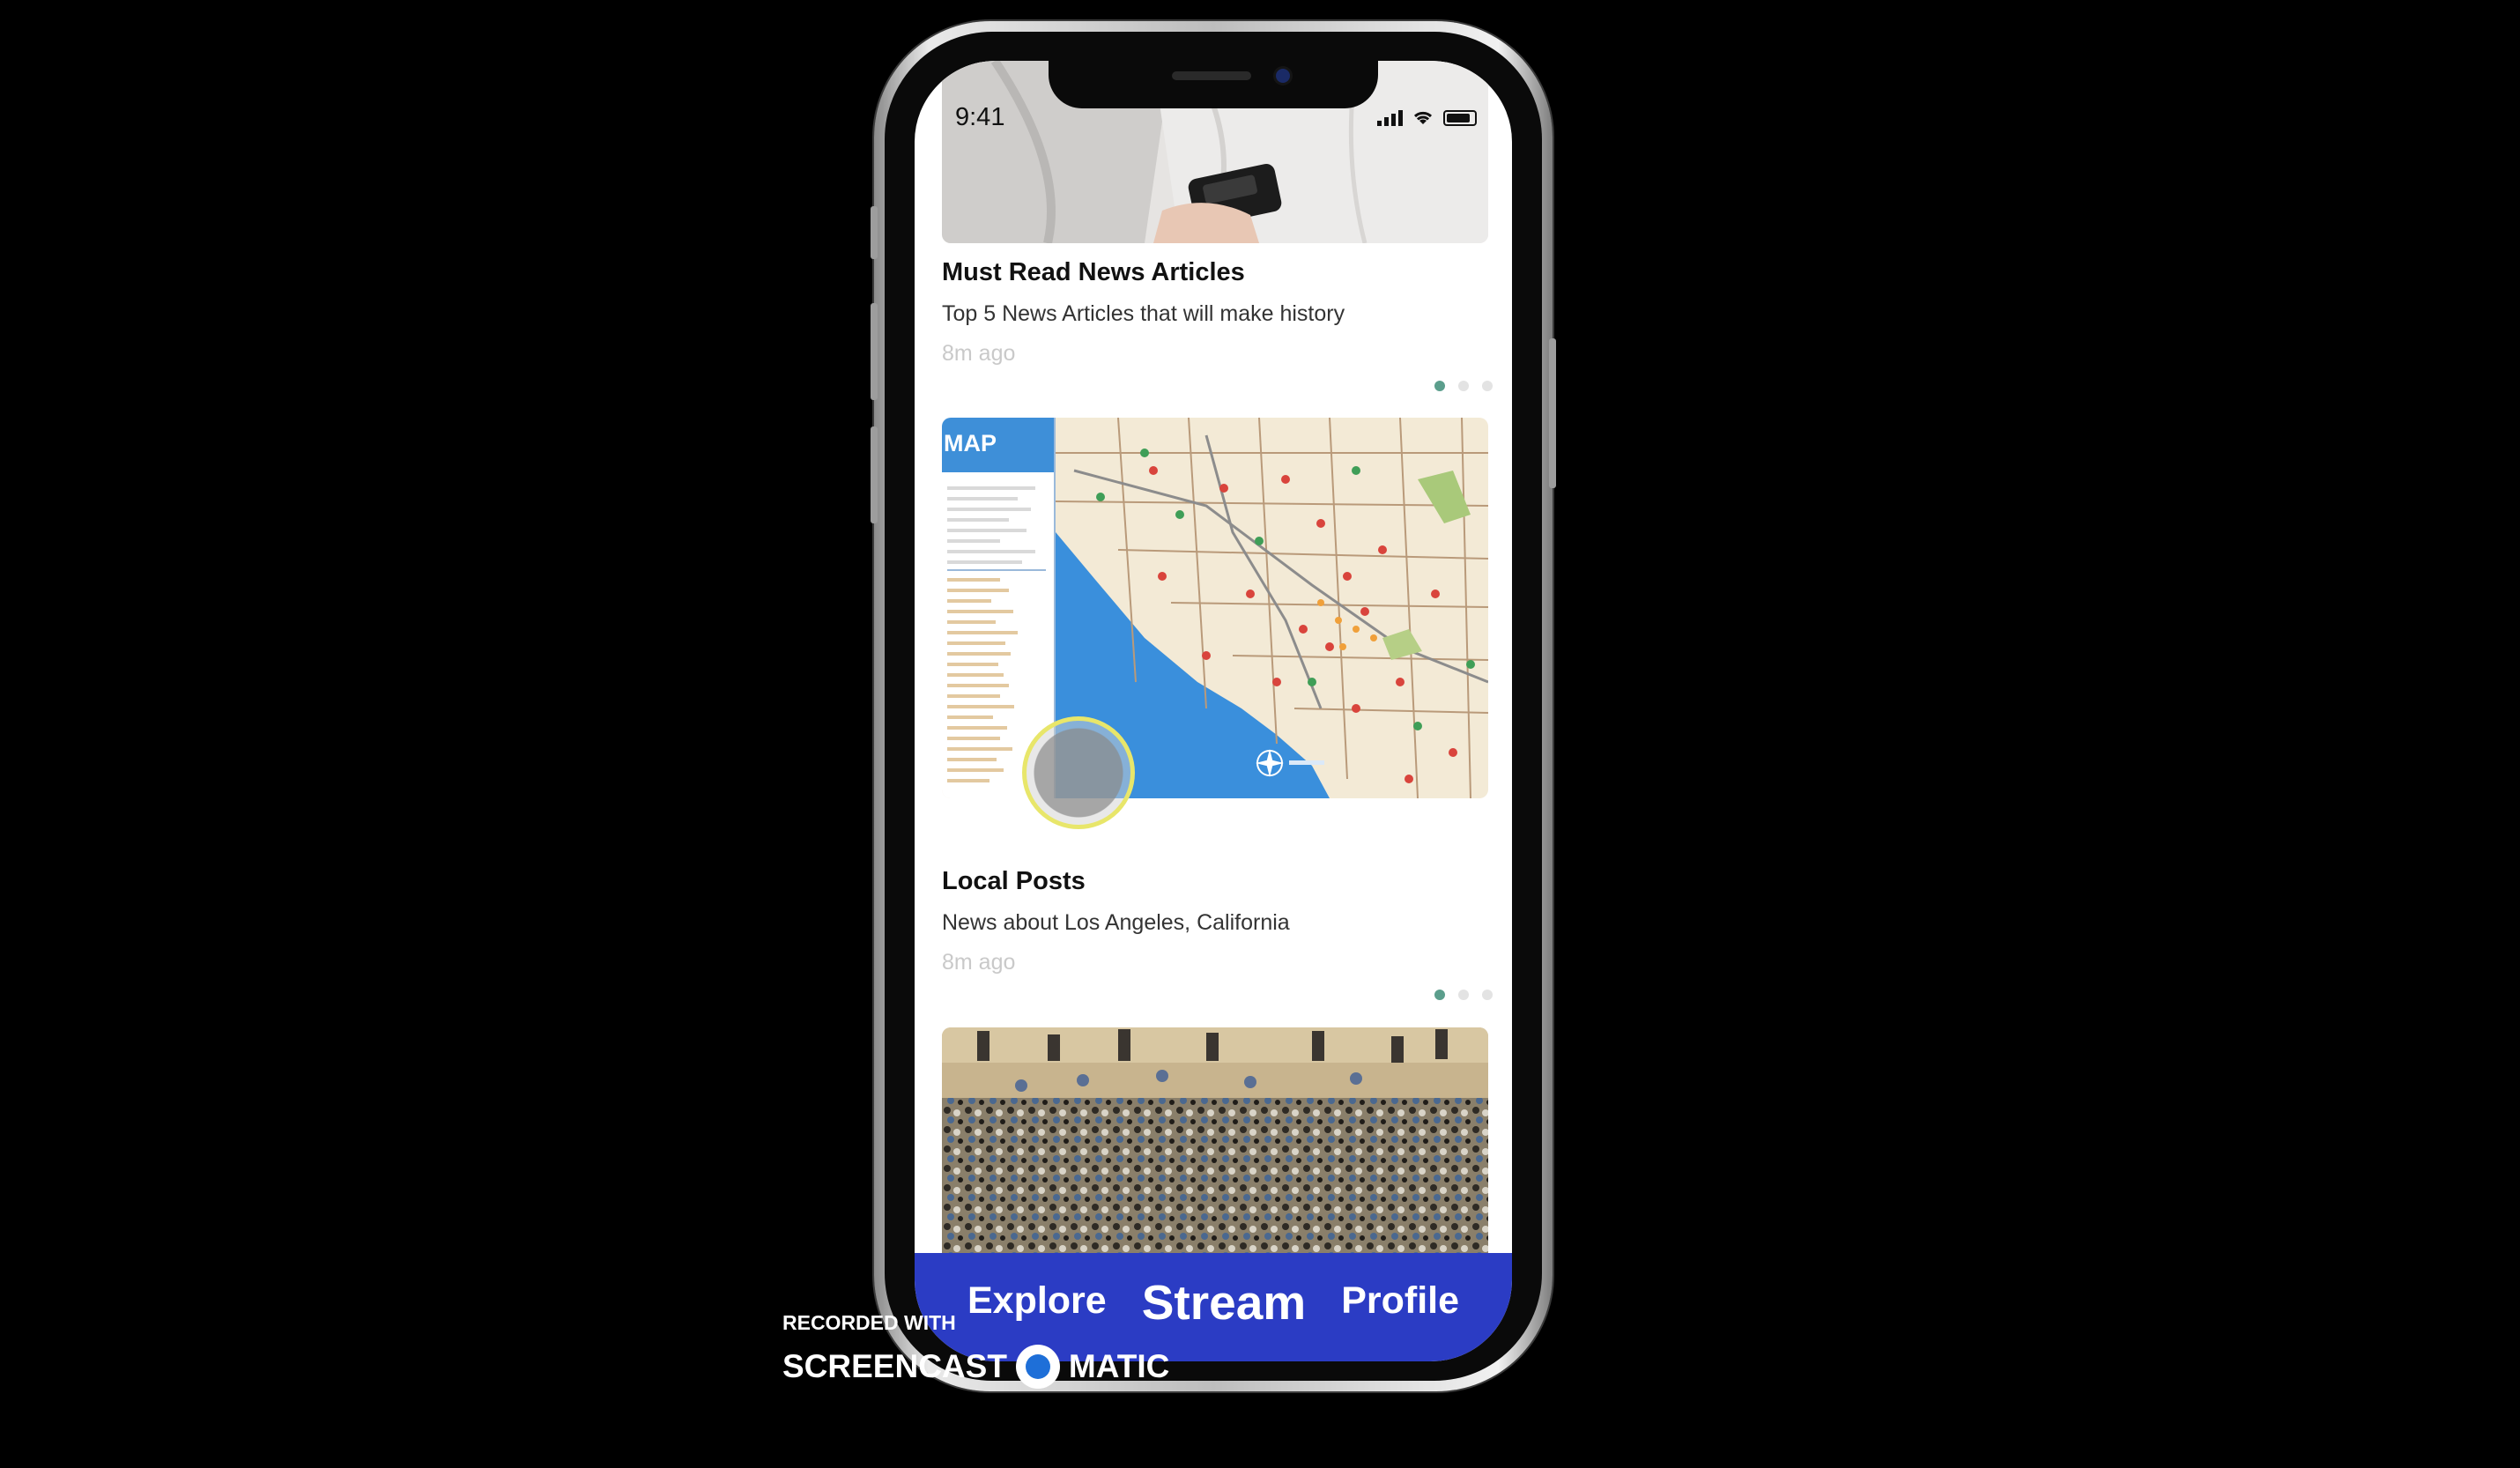 This screenshot has width=2520, height=1468. I want to click on volume-down-button, so click(874, 474).